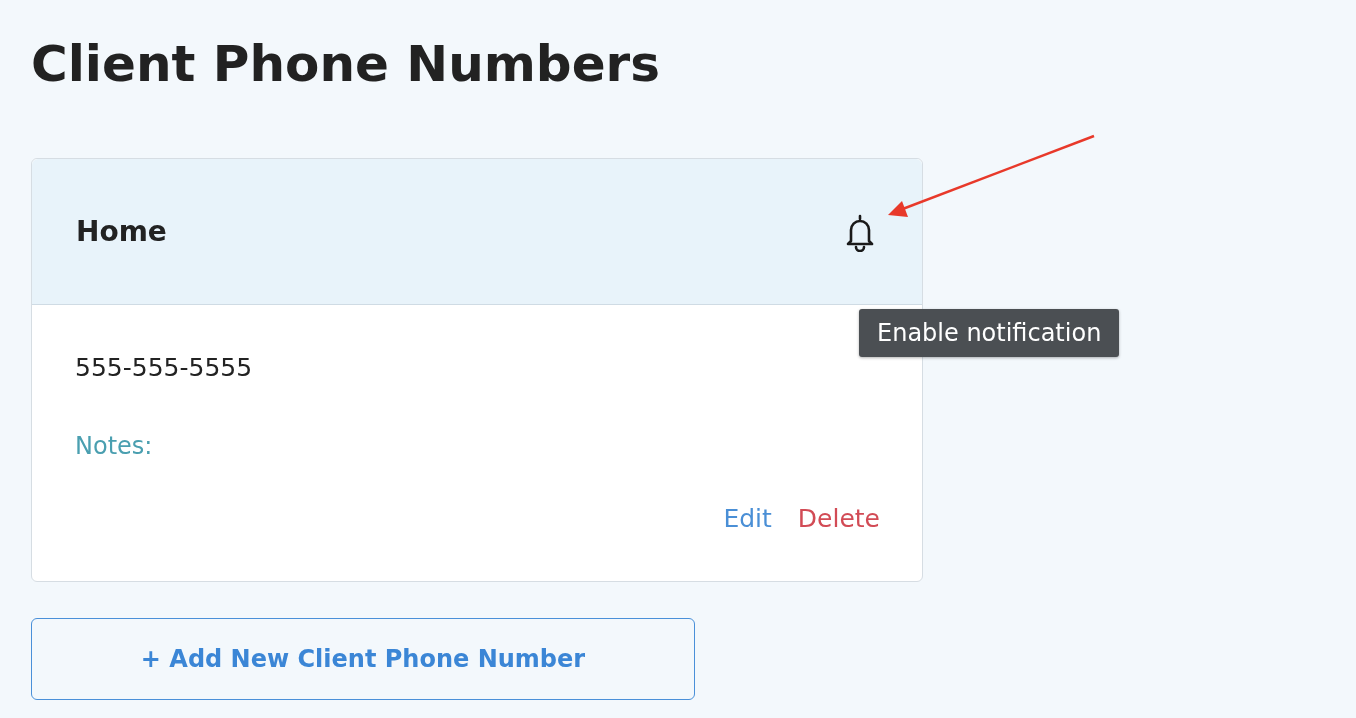  I want to click on notes-label: Notes:, so click(114, 446).